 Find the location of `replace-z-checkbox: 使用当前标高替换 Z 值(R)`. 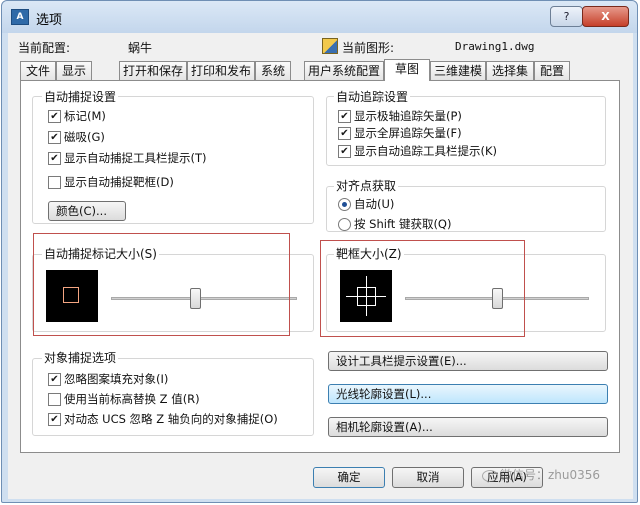

replace-z-checkbox: 使用当前标高替换 Z 值(R) is located at coordinates (124, 399).